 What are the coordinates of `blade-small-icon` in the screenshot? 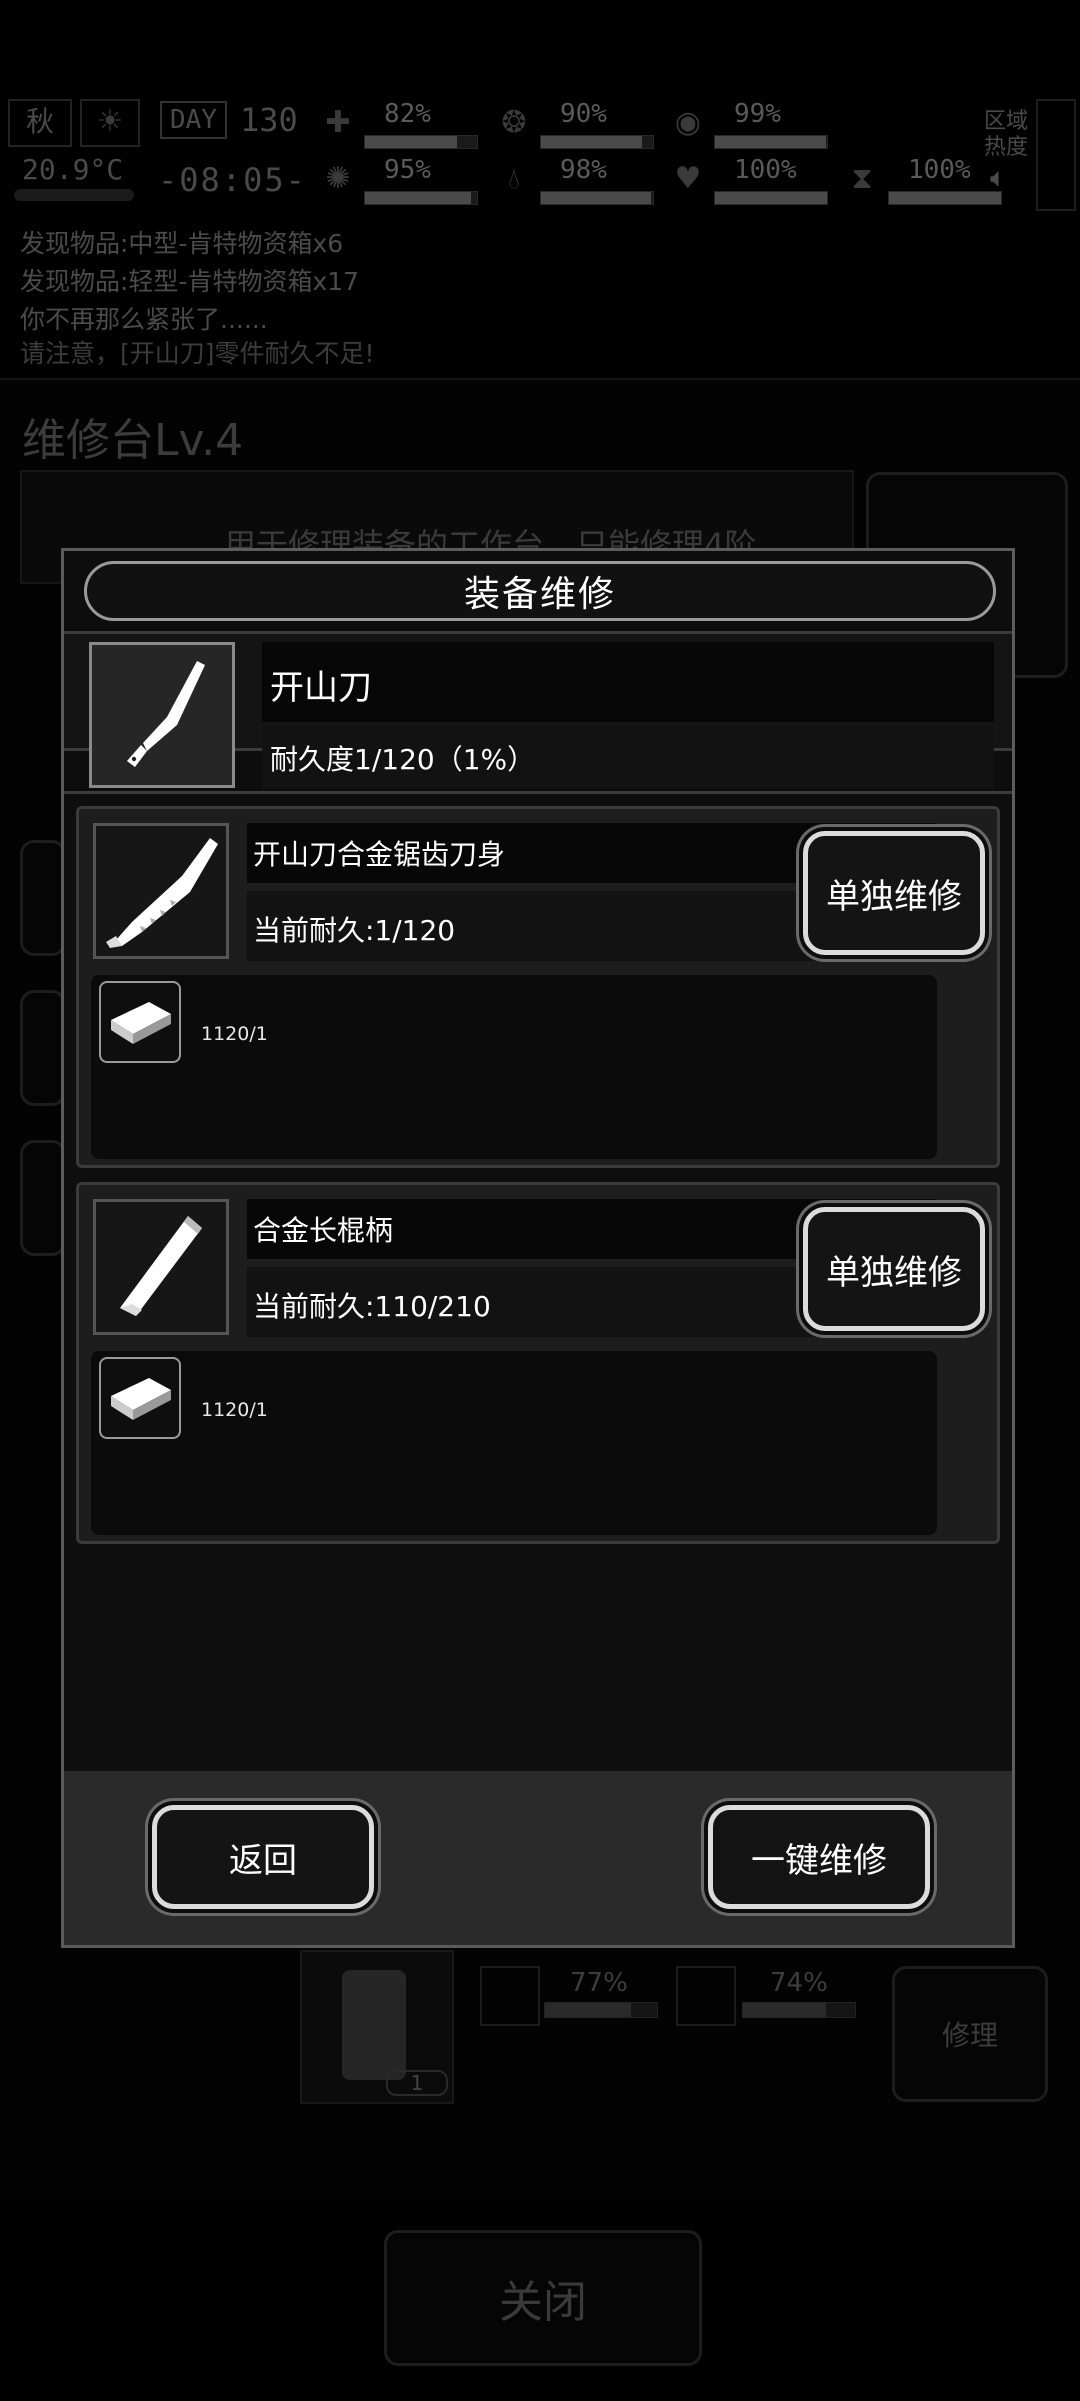 It's located at (706, 1996).